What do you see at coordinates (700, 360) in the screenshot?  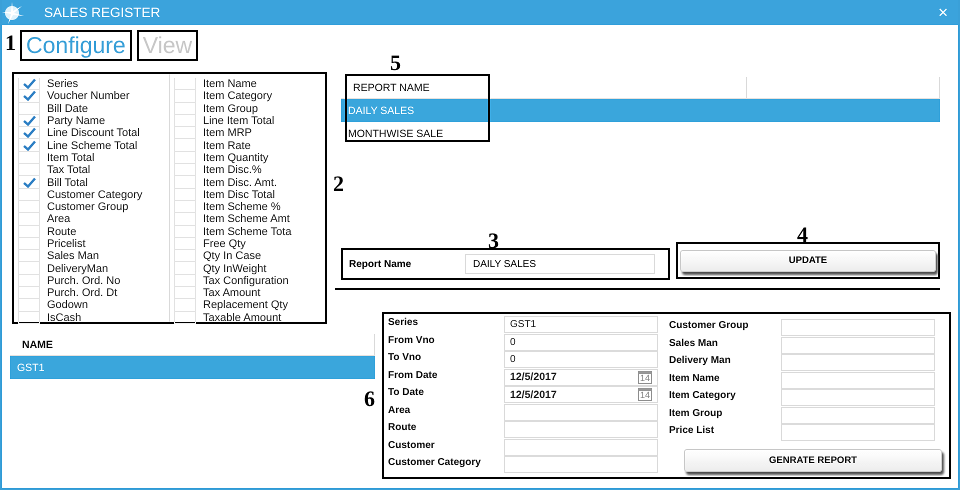 I see `field-label: Delivery Man` at bounding box center [700, 360].